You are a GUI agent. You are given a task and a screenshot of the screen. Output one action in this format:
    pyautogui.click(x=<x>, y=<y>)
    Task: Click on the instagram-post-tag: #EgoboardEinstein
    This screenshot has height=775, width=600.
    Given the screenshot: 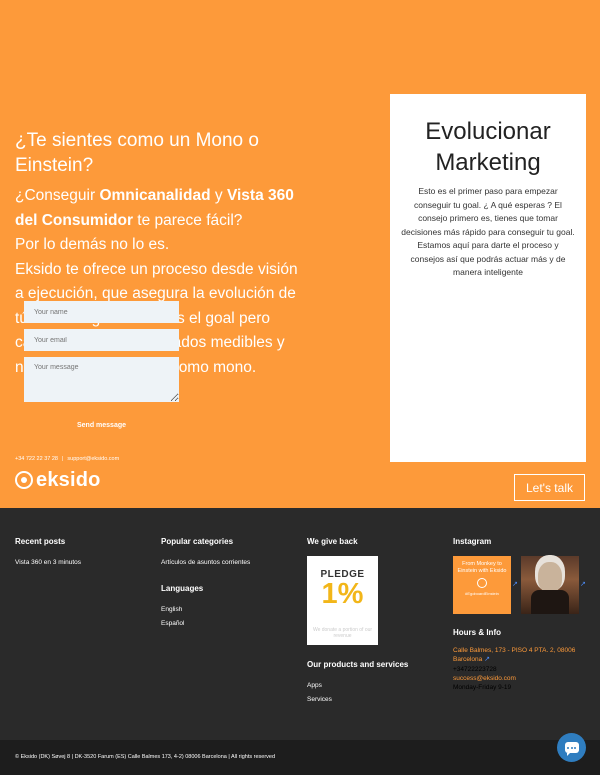 What is the action you would take?
    pyautogui.click(x=482, y=593)
    